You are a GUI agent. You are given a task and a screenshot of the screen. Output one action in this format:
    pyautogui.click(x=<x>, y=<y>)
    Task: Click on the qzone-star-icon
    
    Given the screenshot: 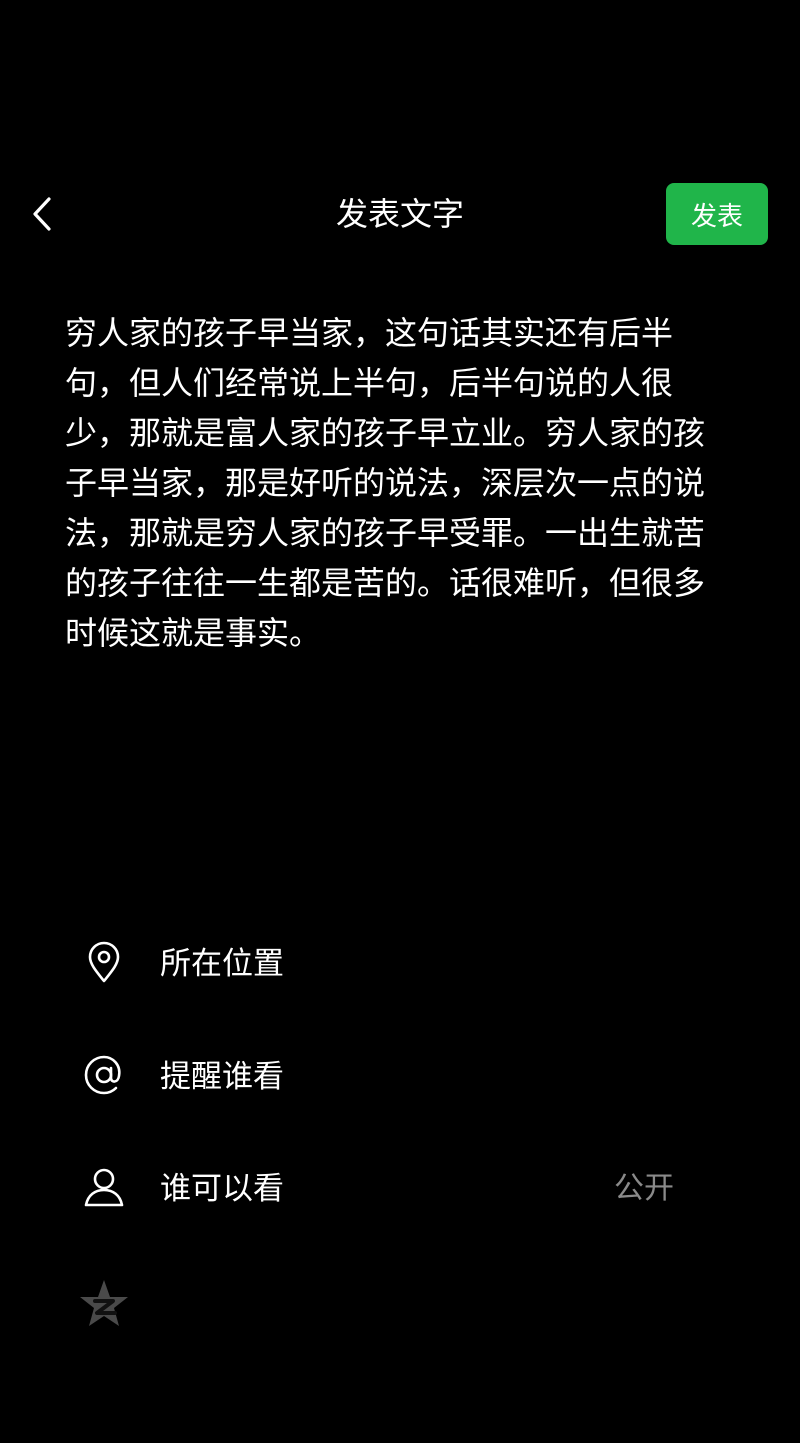 What is the action you would take?
    pyautogui.click(x=104, y=1303)
    